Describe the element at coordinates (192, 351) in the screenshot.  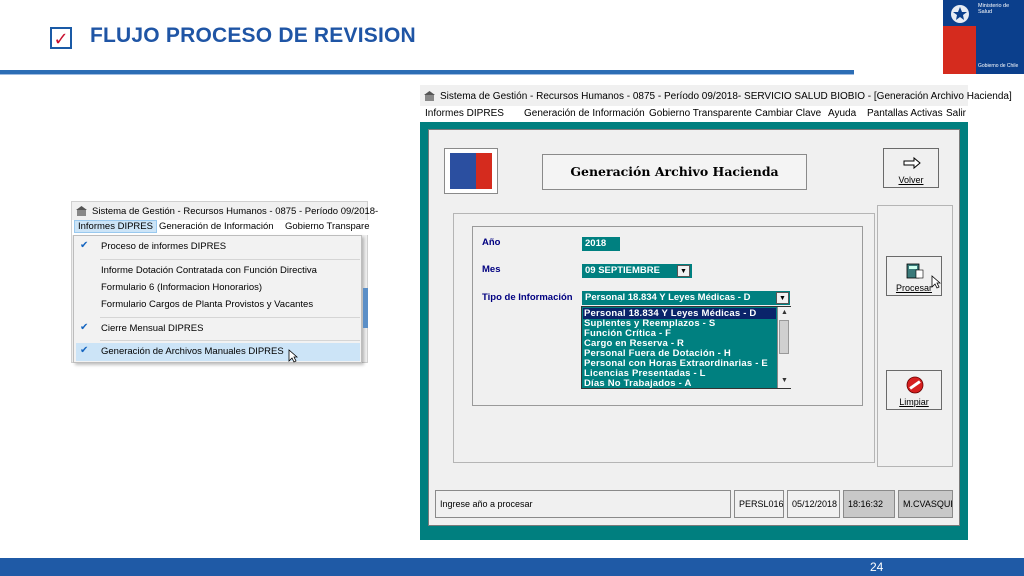
I see `menu-item-generacion-archivos: Generación de Archivos Manuales DIPRES` at that location.